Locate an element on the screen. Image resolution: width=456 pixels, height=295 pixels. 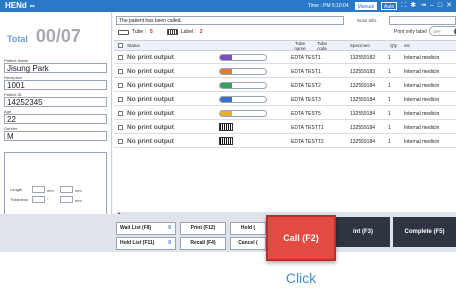
length-unit: mm is located at coordinates (50, 190).